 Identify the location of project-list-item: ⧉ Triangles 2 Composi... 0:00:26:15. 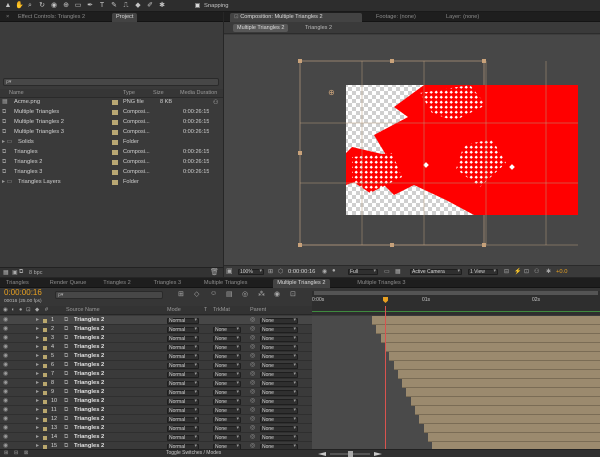
(111, 162).